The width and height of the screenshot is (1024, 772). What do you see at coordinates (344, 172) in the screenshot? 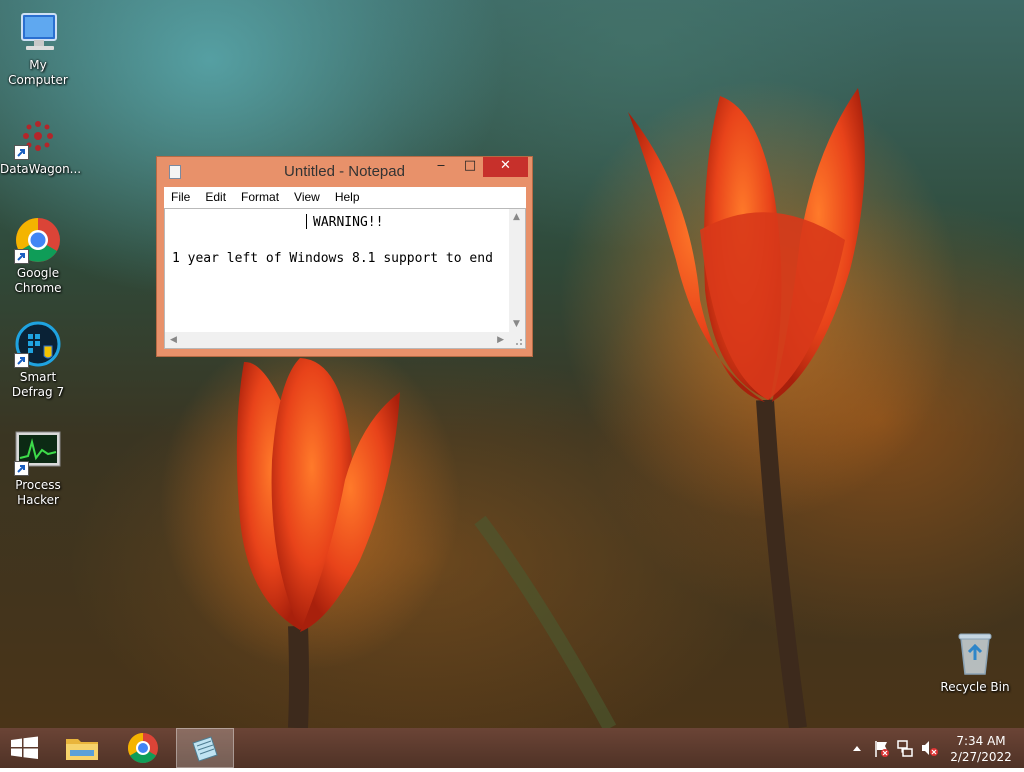
I see `title-bar: Untitled - Notepad ‒ □ ✕` at bounding box center [344, 172].